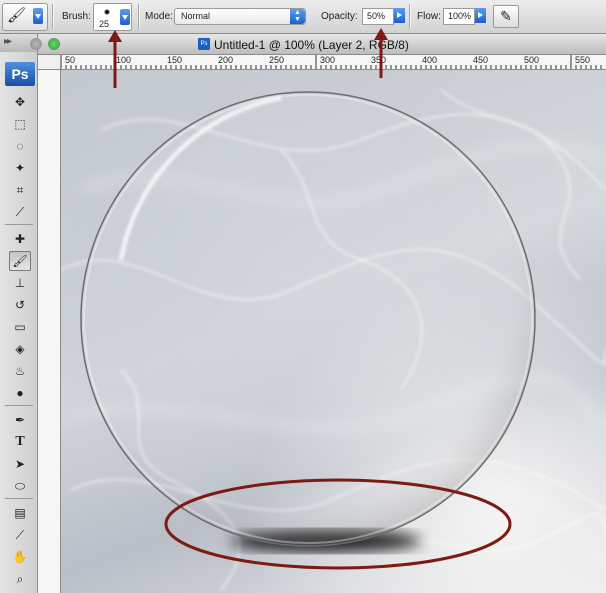 Image resolution: width=606 pixels, height=593 pixels. Describe the element at coordinates (381, 53) in the screenshot. I see `annotation-arrow-opacity` at that location.